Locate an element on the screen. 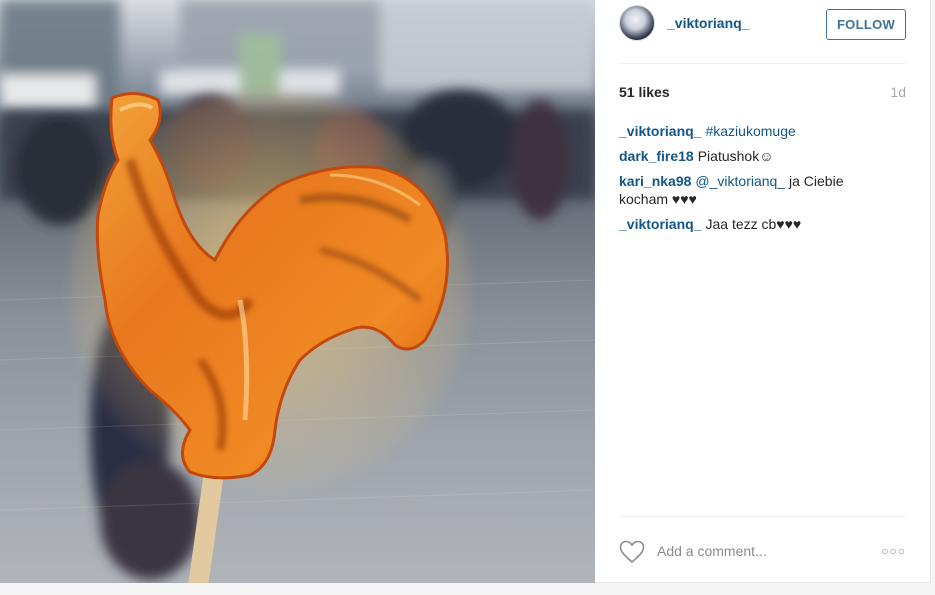 The image size is (935, 595). comment-hashtag: #kaziukomuge is located at coordinates (750, 131).